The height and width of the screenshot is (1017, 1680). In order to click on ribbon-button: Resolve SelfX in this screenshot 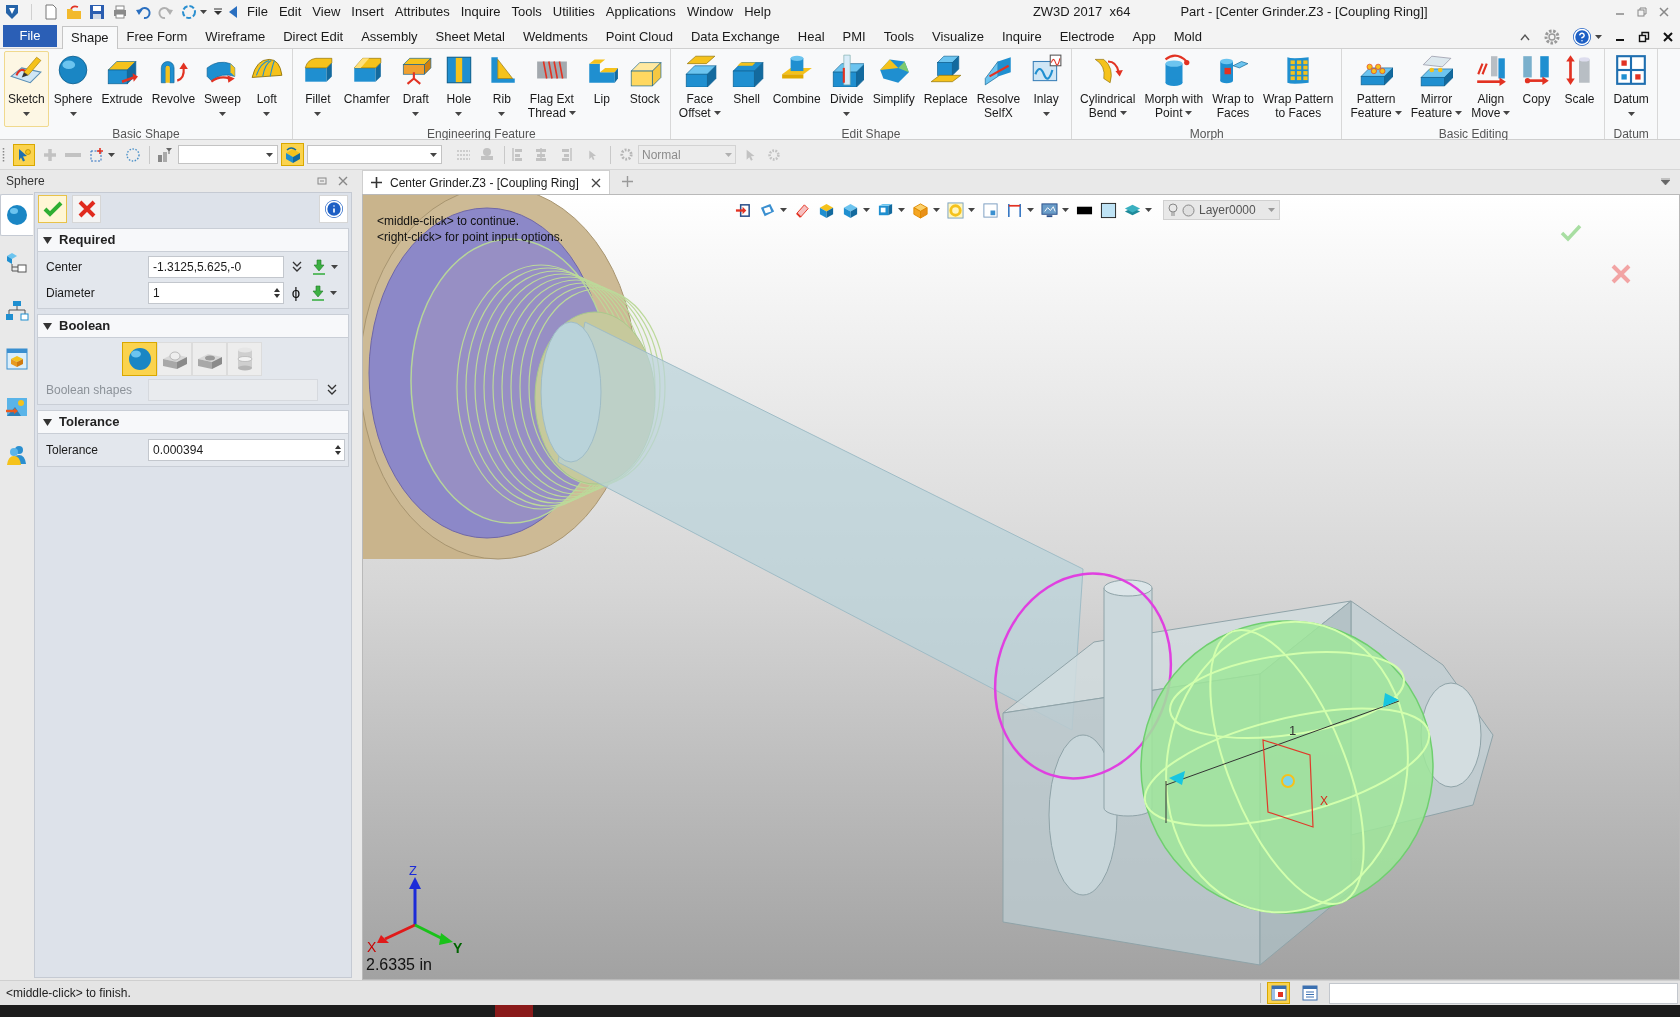, I will do `click(998, 89)`.